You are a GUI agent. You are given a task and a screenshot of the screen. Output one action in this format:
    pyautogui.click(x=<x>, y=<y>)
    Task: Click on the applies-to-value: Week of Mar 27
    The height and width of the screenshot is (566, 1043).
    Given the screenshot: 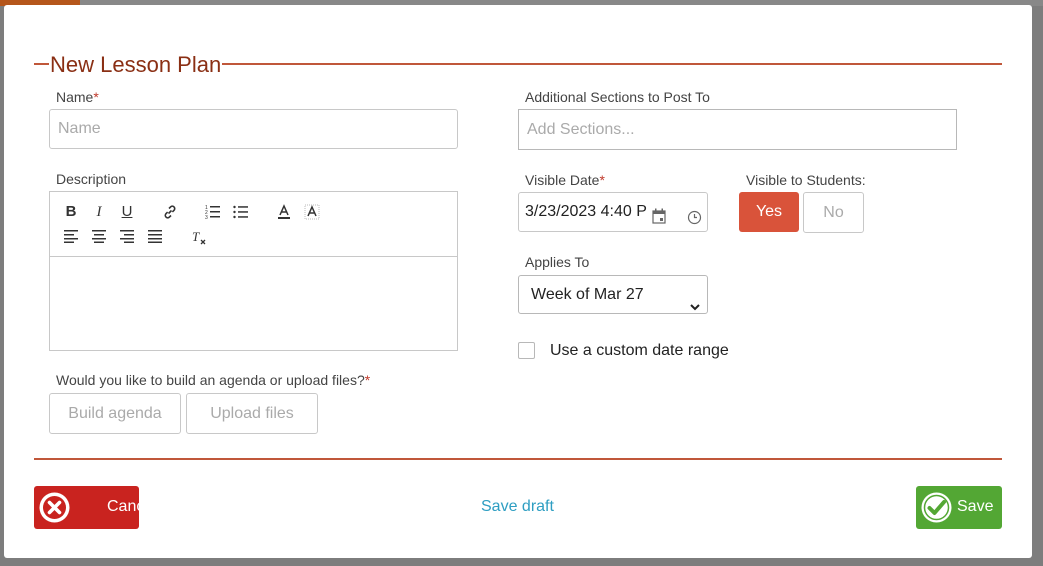 What is the action you would take?
    pyautogui.click(x=587, y=294)
    